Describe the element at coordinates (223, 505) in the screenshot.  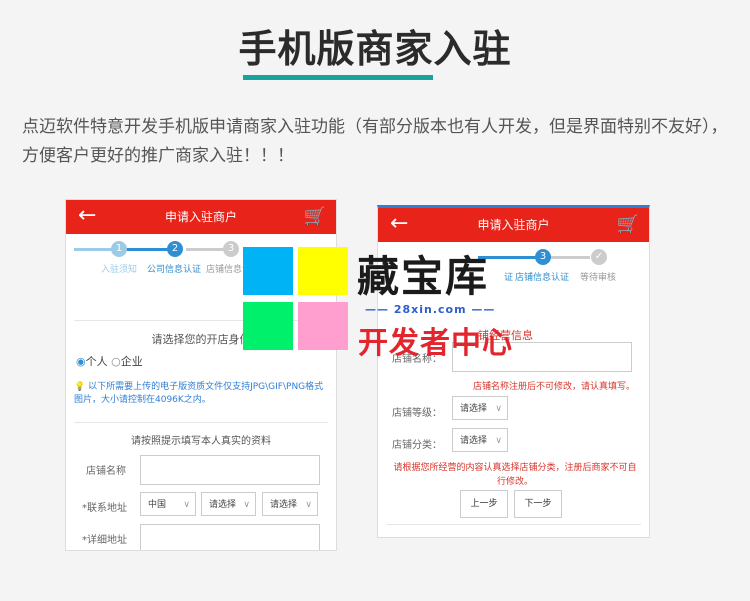
I see `province-select-value: 请选择` at that location.